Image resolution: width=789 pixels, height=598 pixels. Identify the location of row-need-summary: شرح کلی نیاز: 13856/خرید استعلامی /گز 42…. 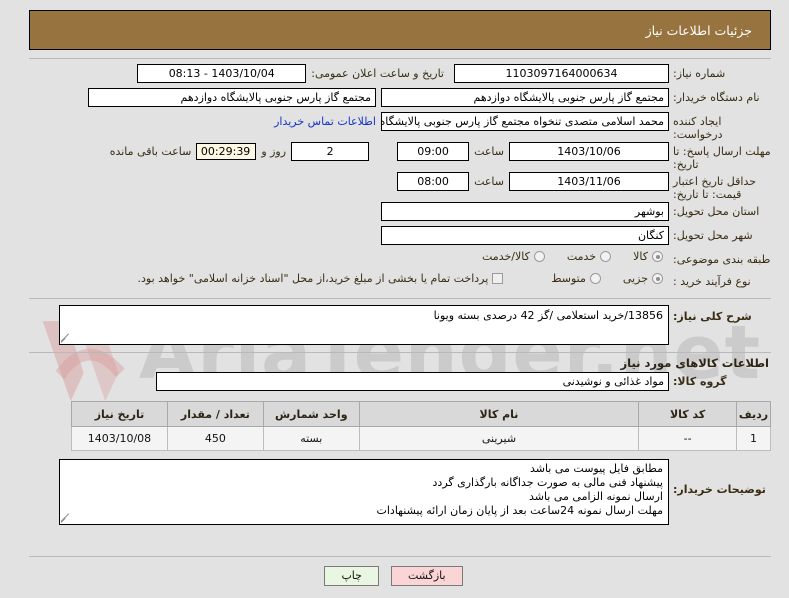
(401, 325).